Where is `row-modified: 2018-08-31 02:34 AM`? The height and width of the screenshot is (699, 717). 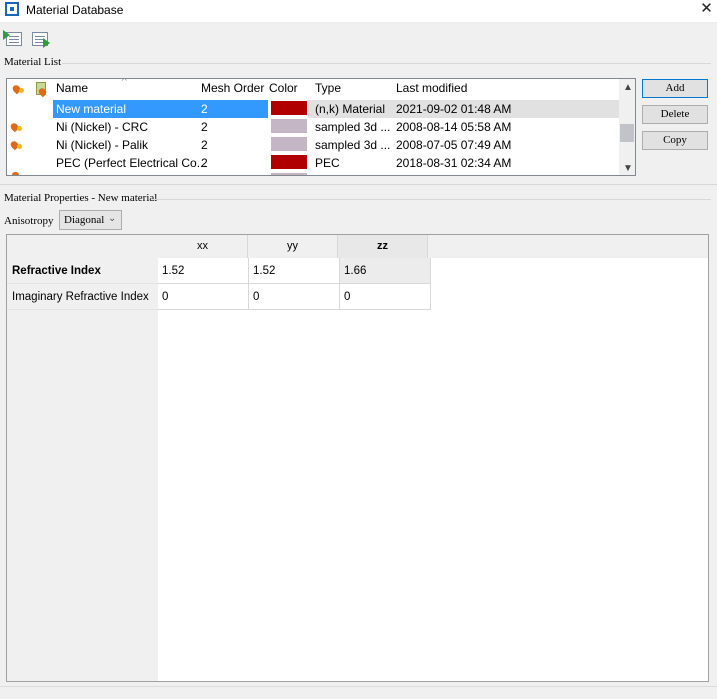
row-modified: 2018-08-31 02:34 AM is located at coordinates (454, 163).